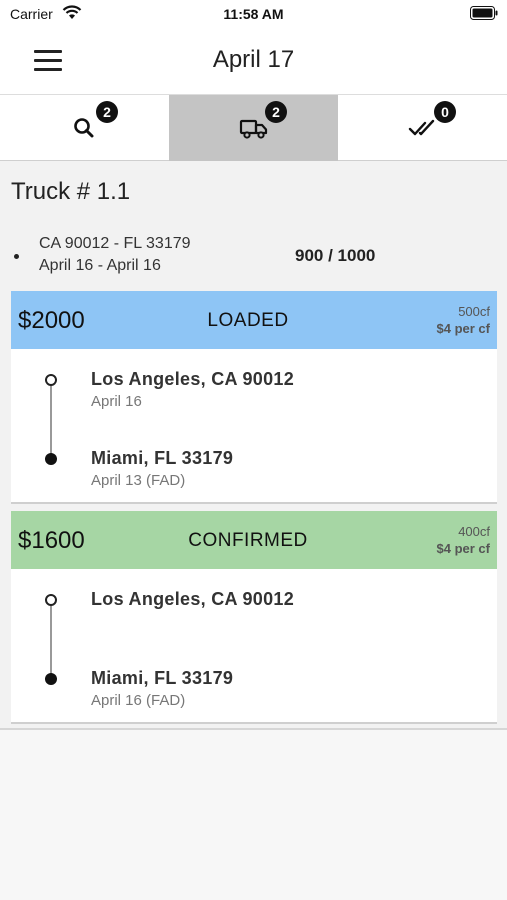 This screenshot has height=900, width=507. I want to click on truck-dates: April 16 - April 16, so click(100, 265).